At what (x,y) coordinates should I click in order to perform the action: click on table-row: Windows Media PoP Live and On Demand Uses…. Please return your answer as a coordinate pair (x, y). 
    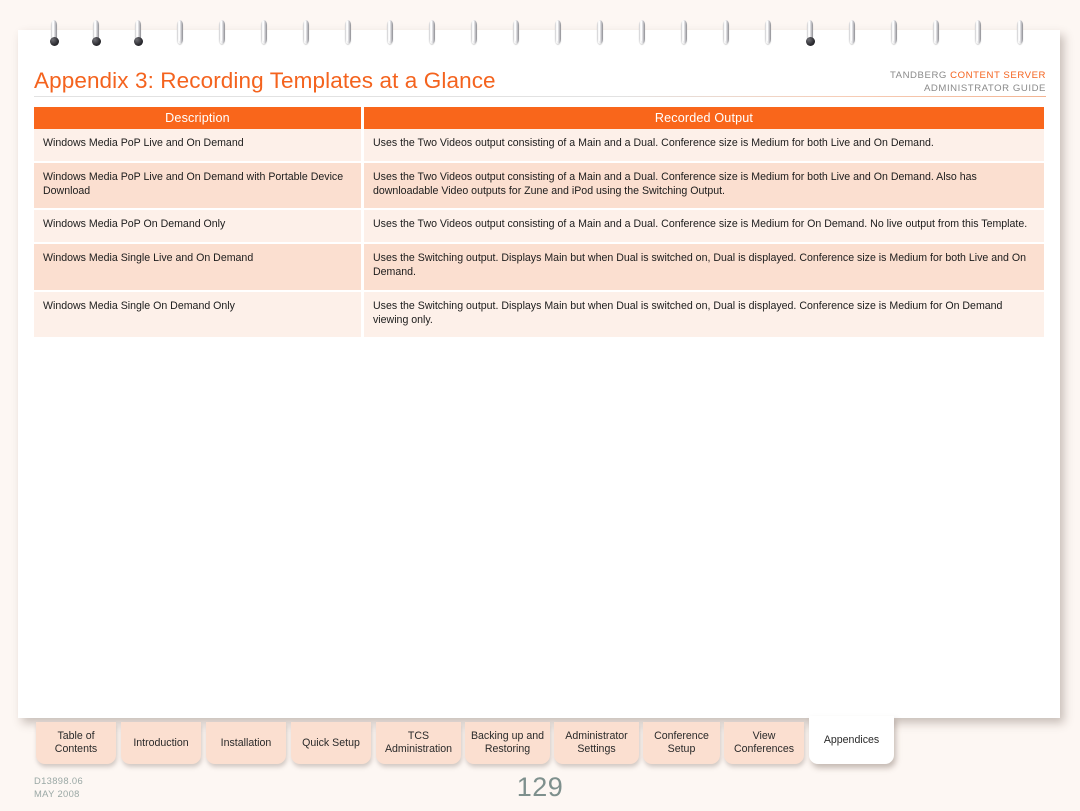
    Looking at the image, I should click on (539, 145).